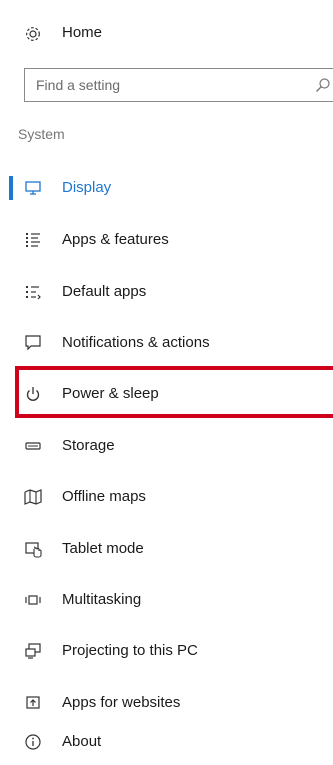  I want to click on project-icon, so click(33, 651).